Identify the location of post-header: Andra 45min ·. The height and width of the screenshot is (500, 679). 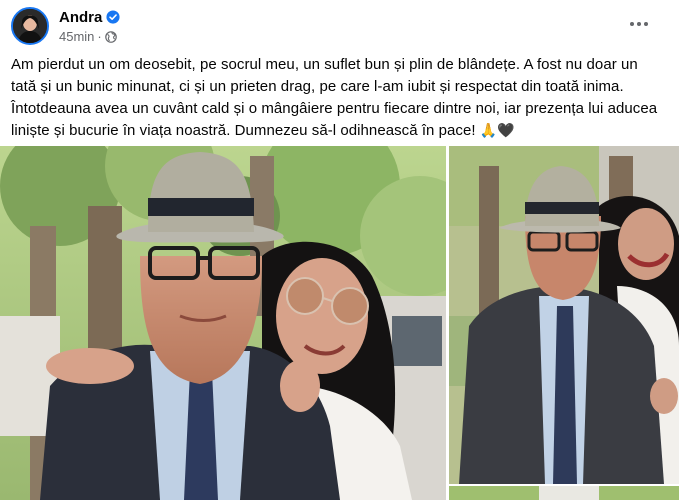
(339, 26).